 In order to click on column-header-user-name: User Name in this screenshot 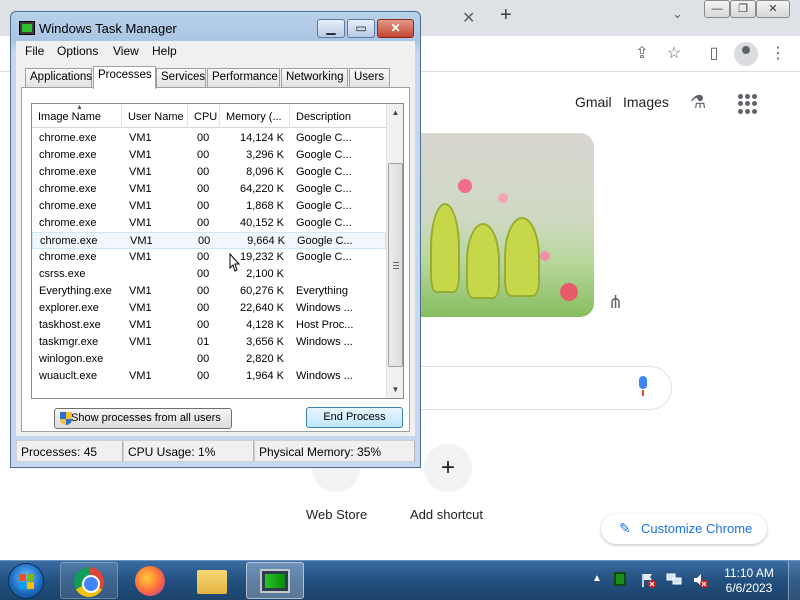, I will do `click(155, 116)`.